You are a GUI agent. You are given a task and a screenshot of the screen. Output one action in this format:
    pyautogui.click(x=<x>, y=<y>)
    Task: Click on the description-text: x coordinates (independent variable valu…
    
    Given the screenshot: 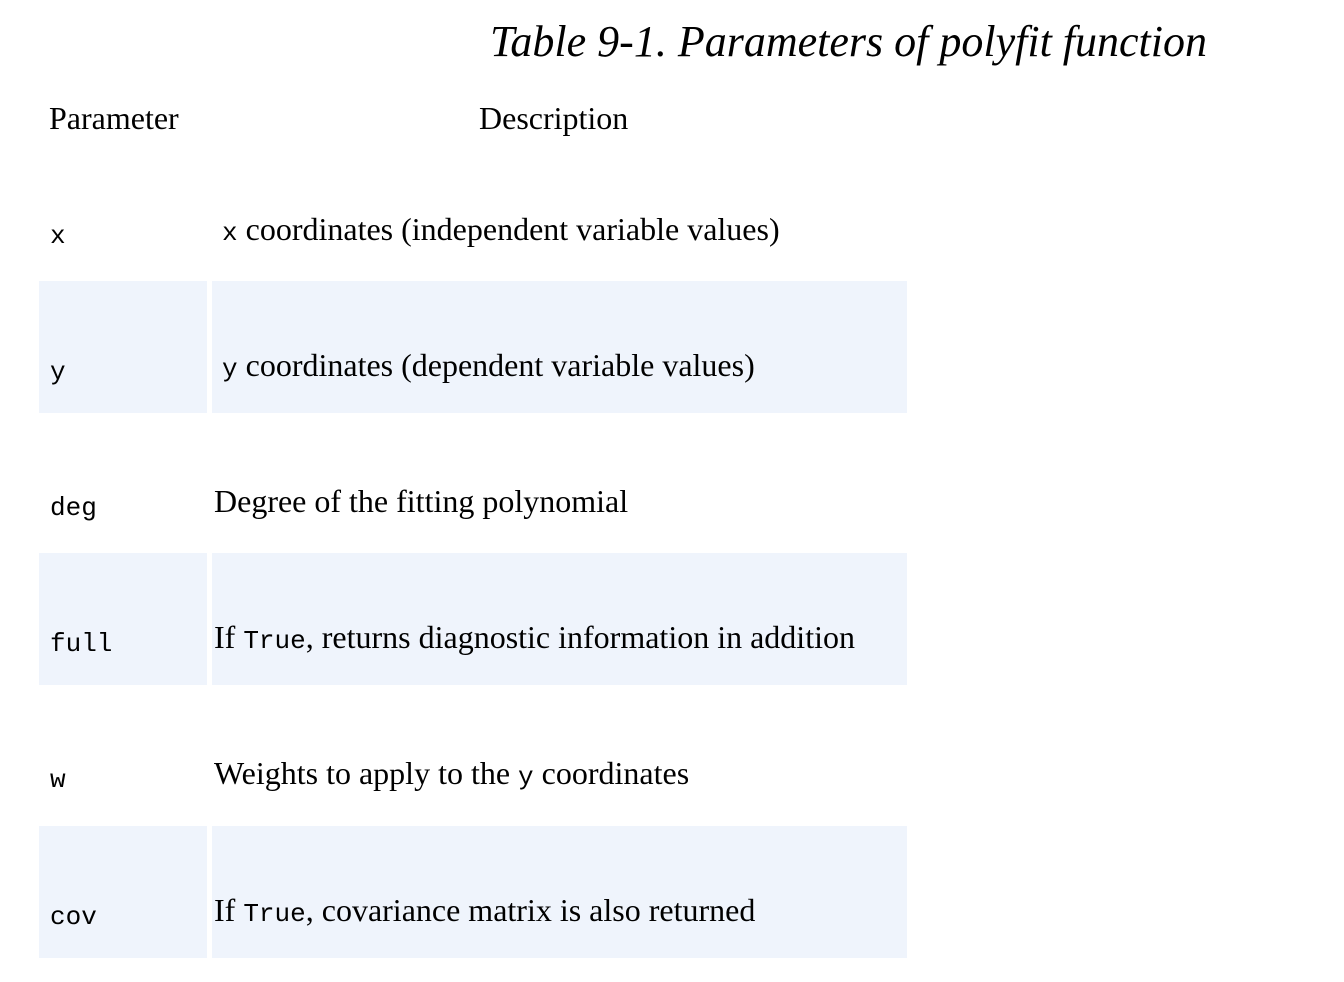 What is the action you would take?
    pyautogui.click(x=501, y=231)
    